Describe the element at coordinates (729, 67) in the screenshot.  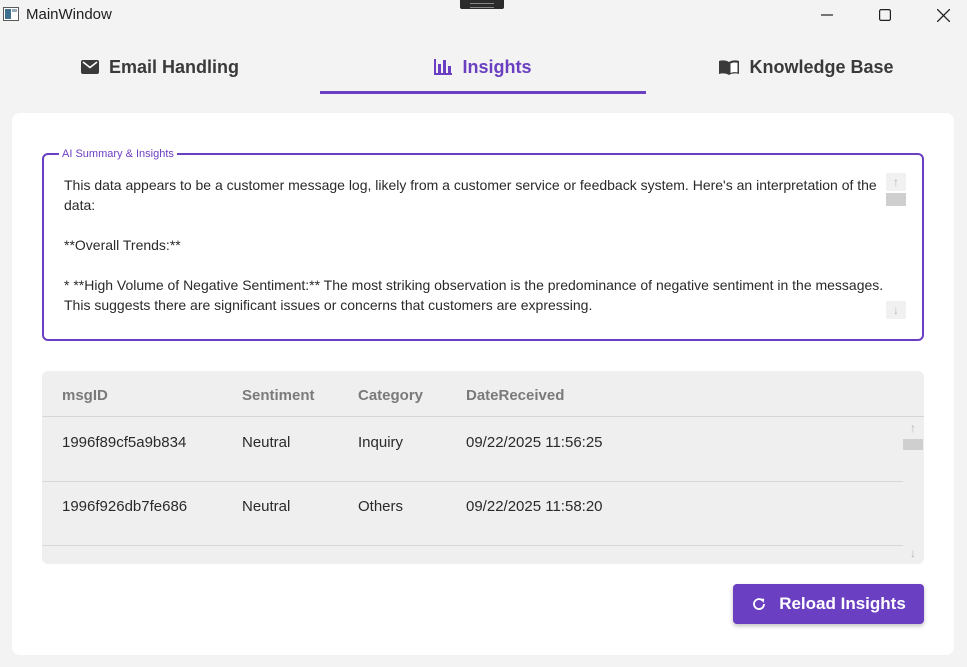
I see `book-icon` at that location.